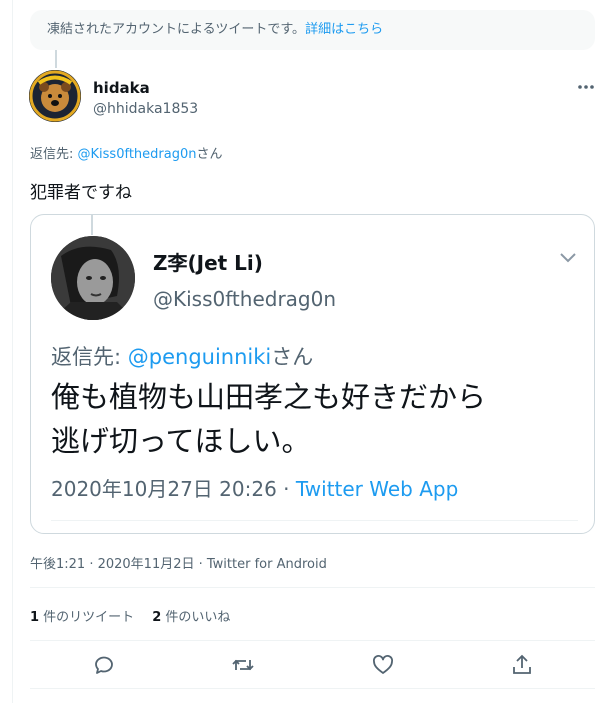 The height and width of the screenshot is (703, 608). Describe the element at coordinates (243, 665) in the screenshot. I see `retweet-icon` at that location.